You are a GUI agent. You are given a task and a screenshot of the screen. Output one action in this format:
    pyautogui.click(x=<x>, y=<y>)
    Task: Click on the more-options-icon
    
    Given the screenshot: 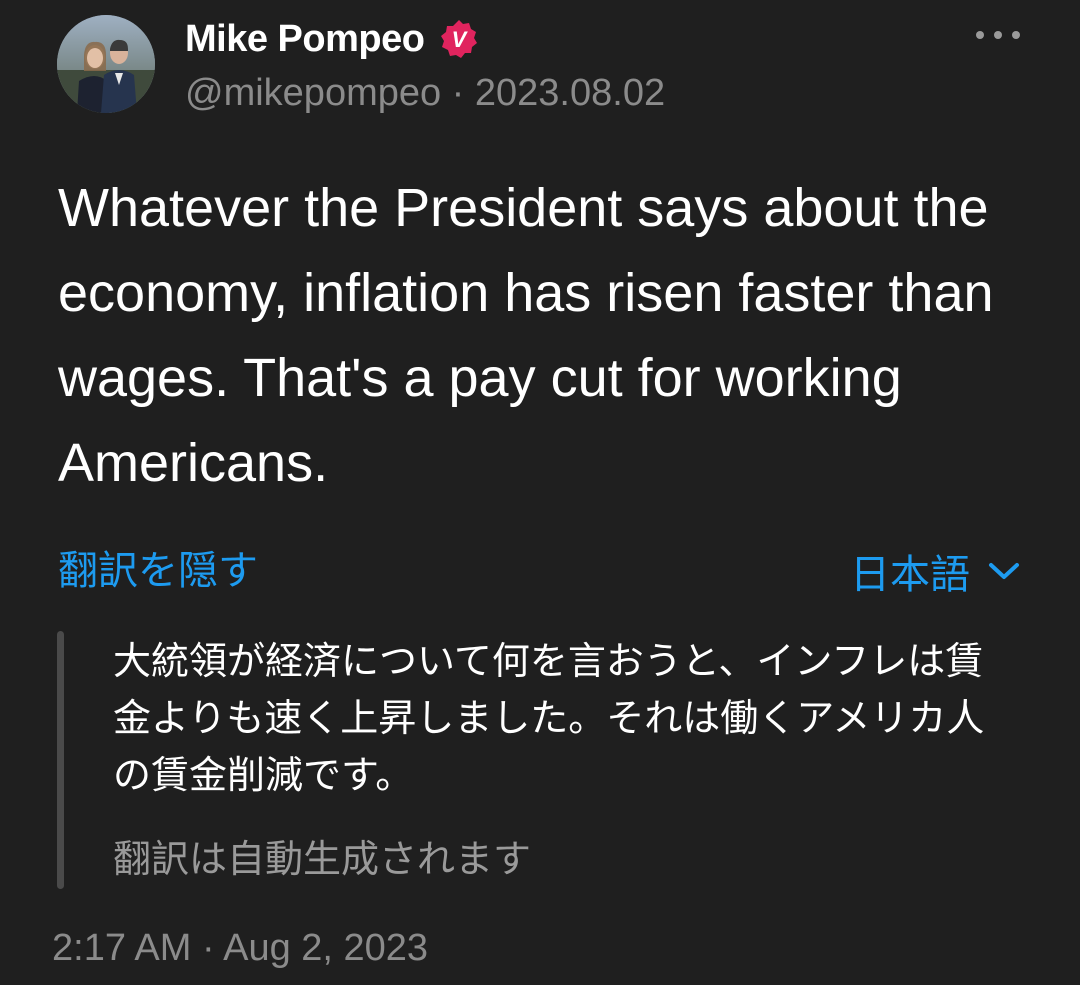 What is the action you would take?
    pyautogui.click(x=998, y=35)
    